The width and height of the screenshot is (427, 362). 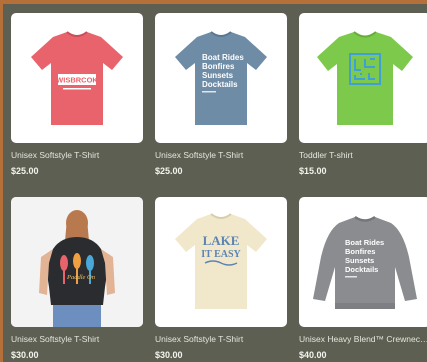 What do you see at coordinates (313, 355) in the screenshot?
I see `product-price: $40.00` at bounding box center [313, 355].